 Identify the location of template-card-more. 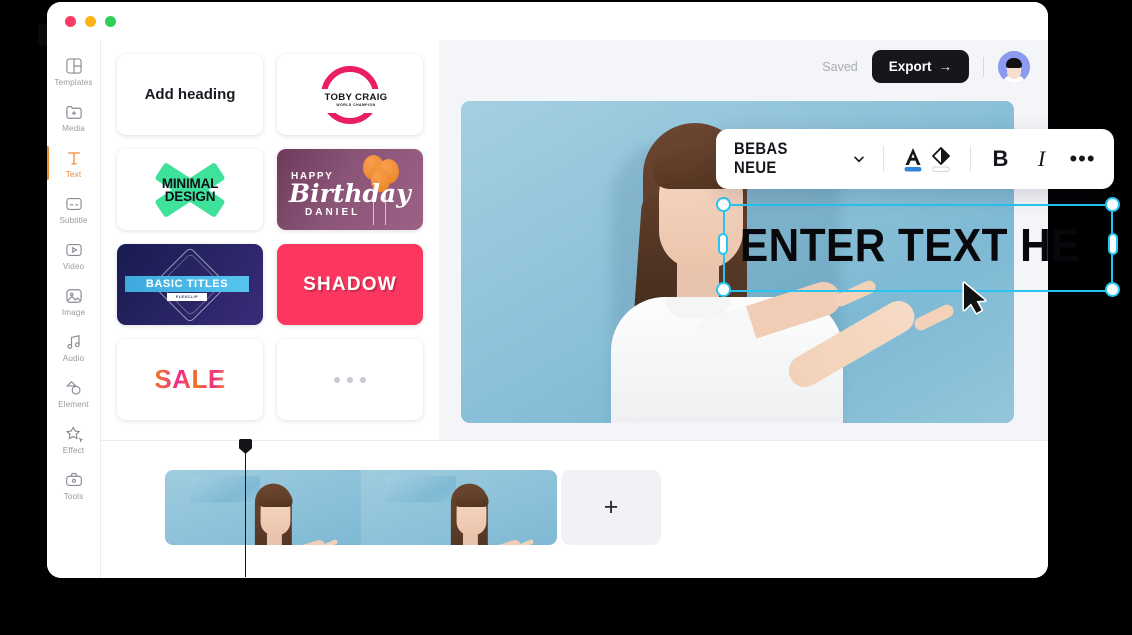
(350, 379).